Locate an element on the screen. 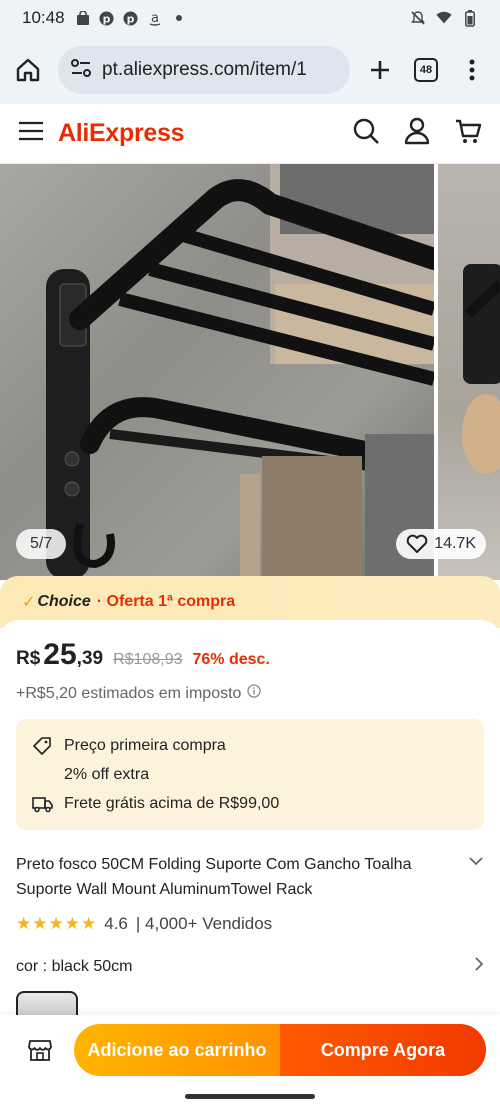 The width and height of the screenshot is (500, 1111). price-row: R$ 25 ,39 R$108,93 76% desc. is located at coordinates (250, 646).